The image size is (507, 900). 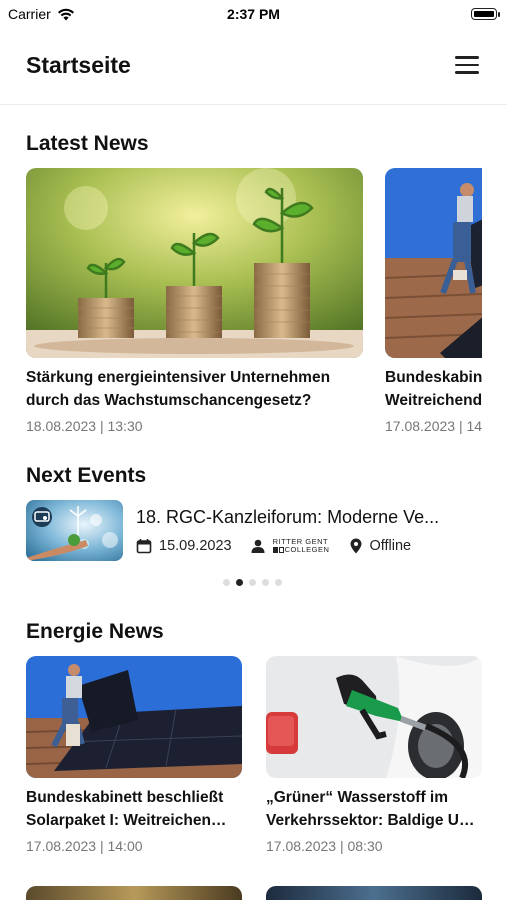 What do you see at coordinates (84, 846) in the screenshot?
I see `news-date: 17.08.2023 | 14:00` at bounding box center [84, 846].